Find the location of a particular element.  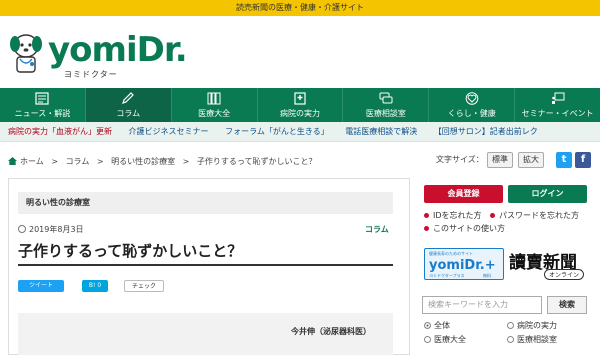

article-category: 明るい性の診療室 is located at coordinates (205, 203).